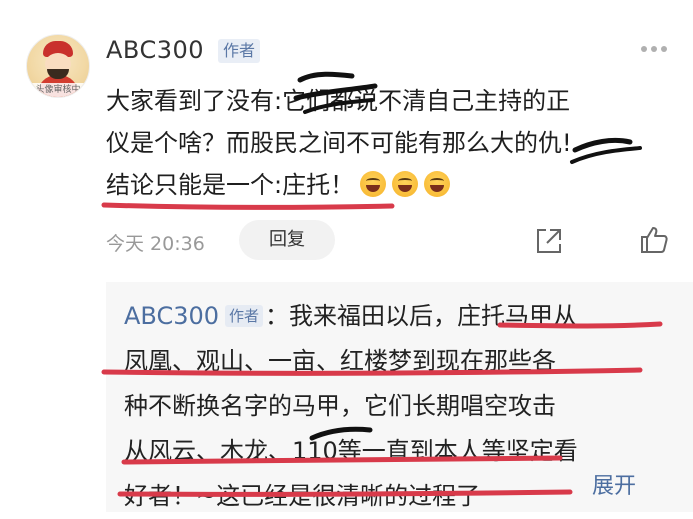 The width and height of the screenshot is (693, 519). Describe the element at coordinates (287, 240) in the screenshot. I see `reply-button: 回复` at that location.